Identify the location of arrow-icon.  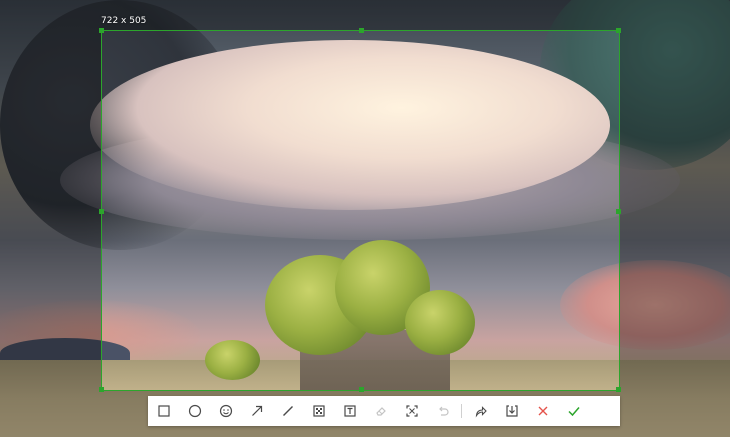
(256, 410).